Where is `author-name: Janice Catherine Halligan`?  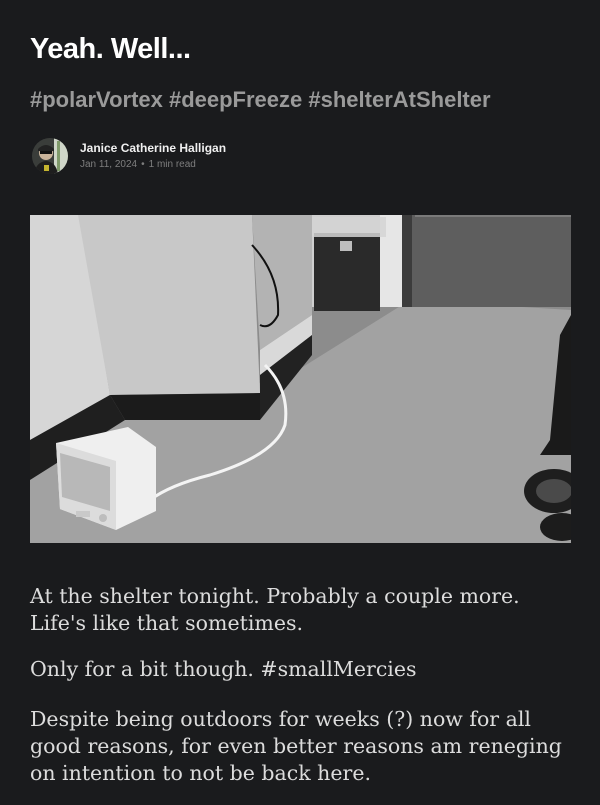 author-name: Janice Catherine Halligan is located at coordinates (153, 148).